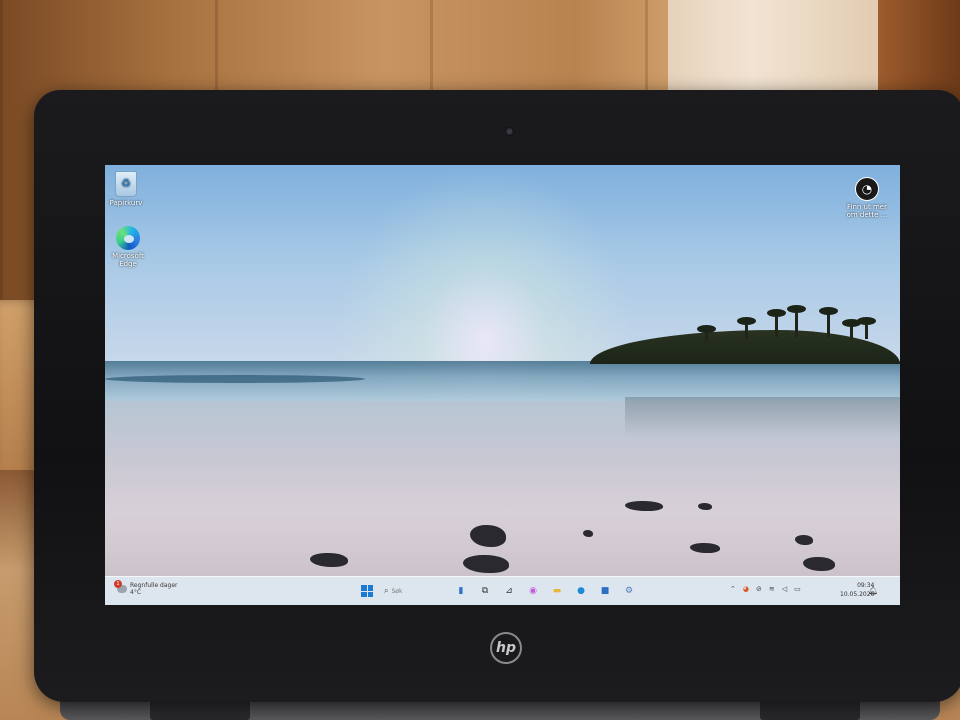 The height and width of the screenshot is (720, 960). Describe the element at coordinates (136, 592) in the screenshot. I see `weather-temp: 4°C` at that location.